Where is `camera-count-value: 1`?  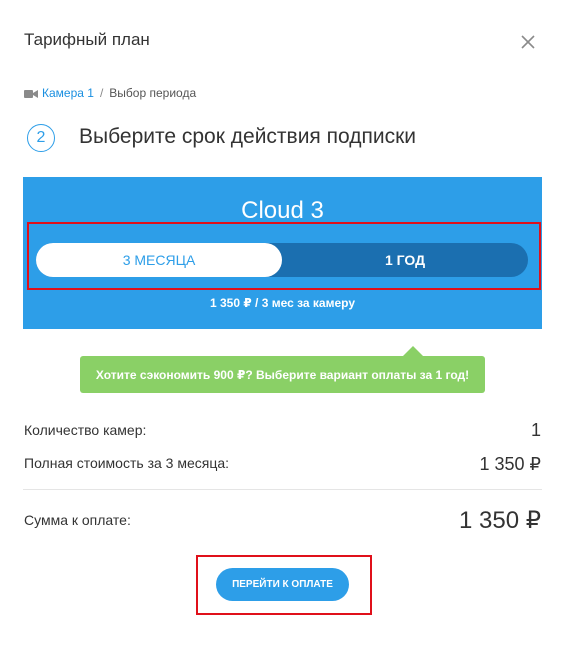
camera-count-value: 1 is located at coordinates (535, 430).